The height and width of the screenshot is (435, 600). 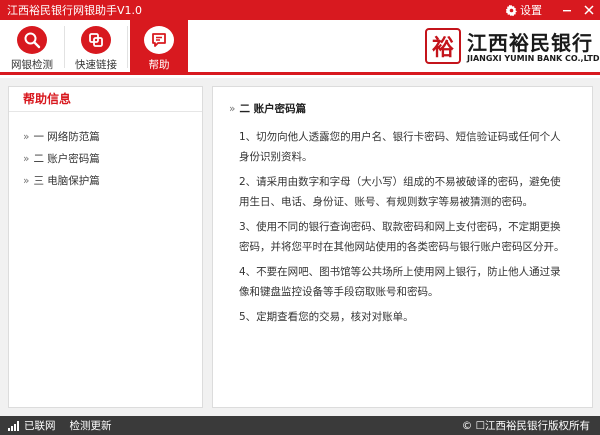 I want to click on settings-button: 设置, so click(x=524, y=10).